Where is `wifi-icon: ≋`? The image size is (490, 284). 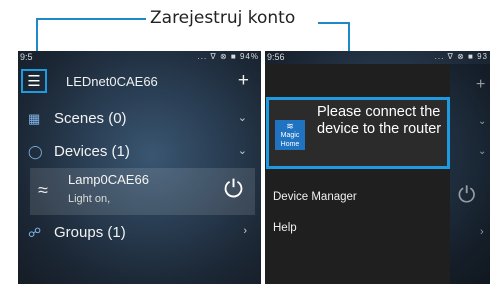
wifi-icon: ≋ is located at coordinates (290, 126).